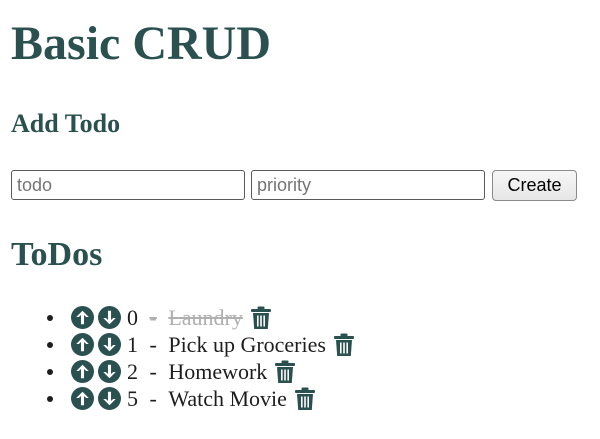 The height and width of the screenshot is (439, 600). Describe the element at coordinates (66, 123) in the screenshot. I see `add-todo-heading: Add Todo` at that location.